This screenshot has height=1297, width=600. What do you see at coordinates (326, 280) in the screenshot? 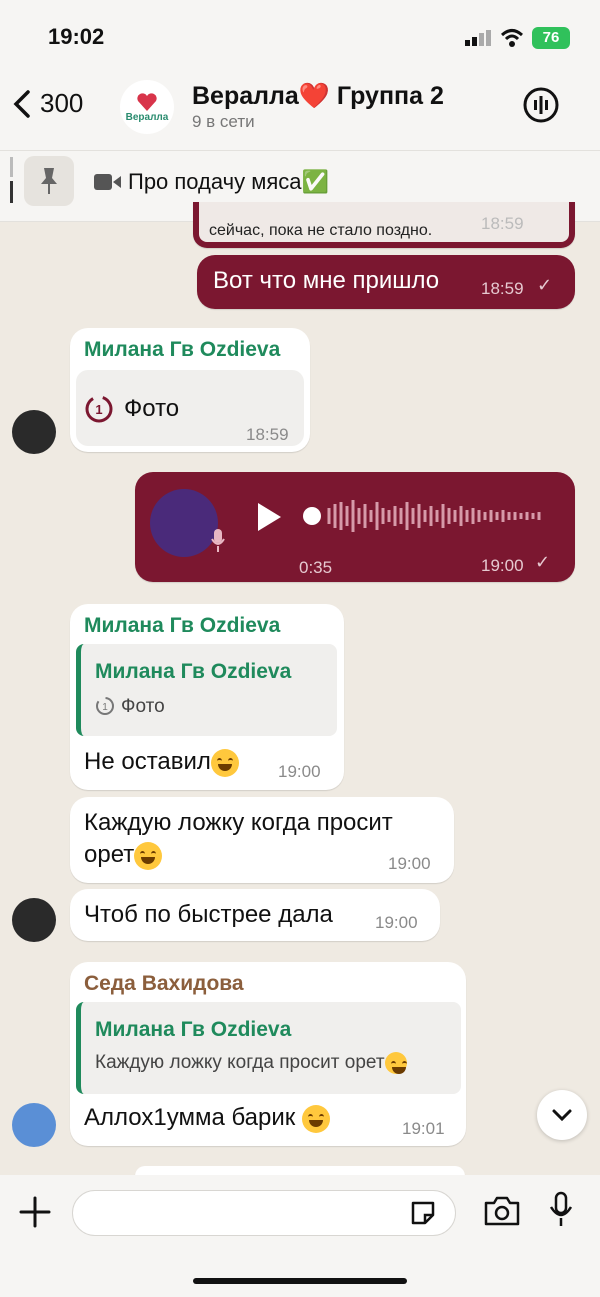
I see `message-text: Вот что мне пришло` at bounding box center [326, 280].